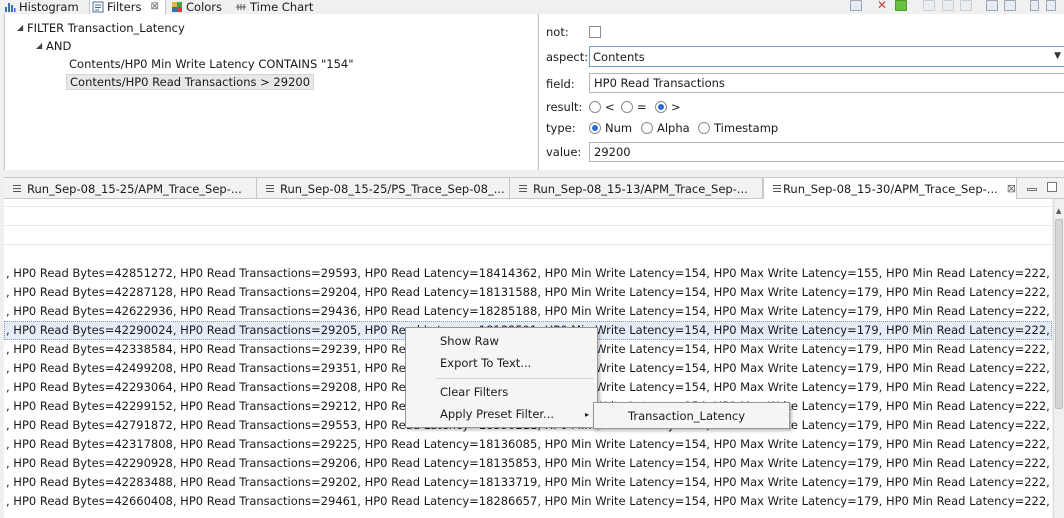 This screenshot has width=1064, height=518. Describe the element at coordinates (561, 128) in the screenshot. I see `type-label: type:` at that location.